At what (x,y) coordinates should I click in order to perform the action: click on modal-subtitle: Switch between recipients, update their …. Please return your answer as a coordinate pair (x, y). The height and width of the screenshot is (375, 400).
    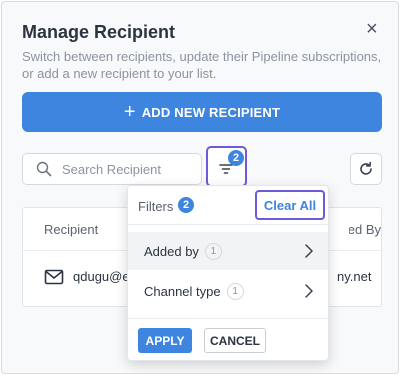
    Looking at the image, I should click on (202, 65).